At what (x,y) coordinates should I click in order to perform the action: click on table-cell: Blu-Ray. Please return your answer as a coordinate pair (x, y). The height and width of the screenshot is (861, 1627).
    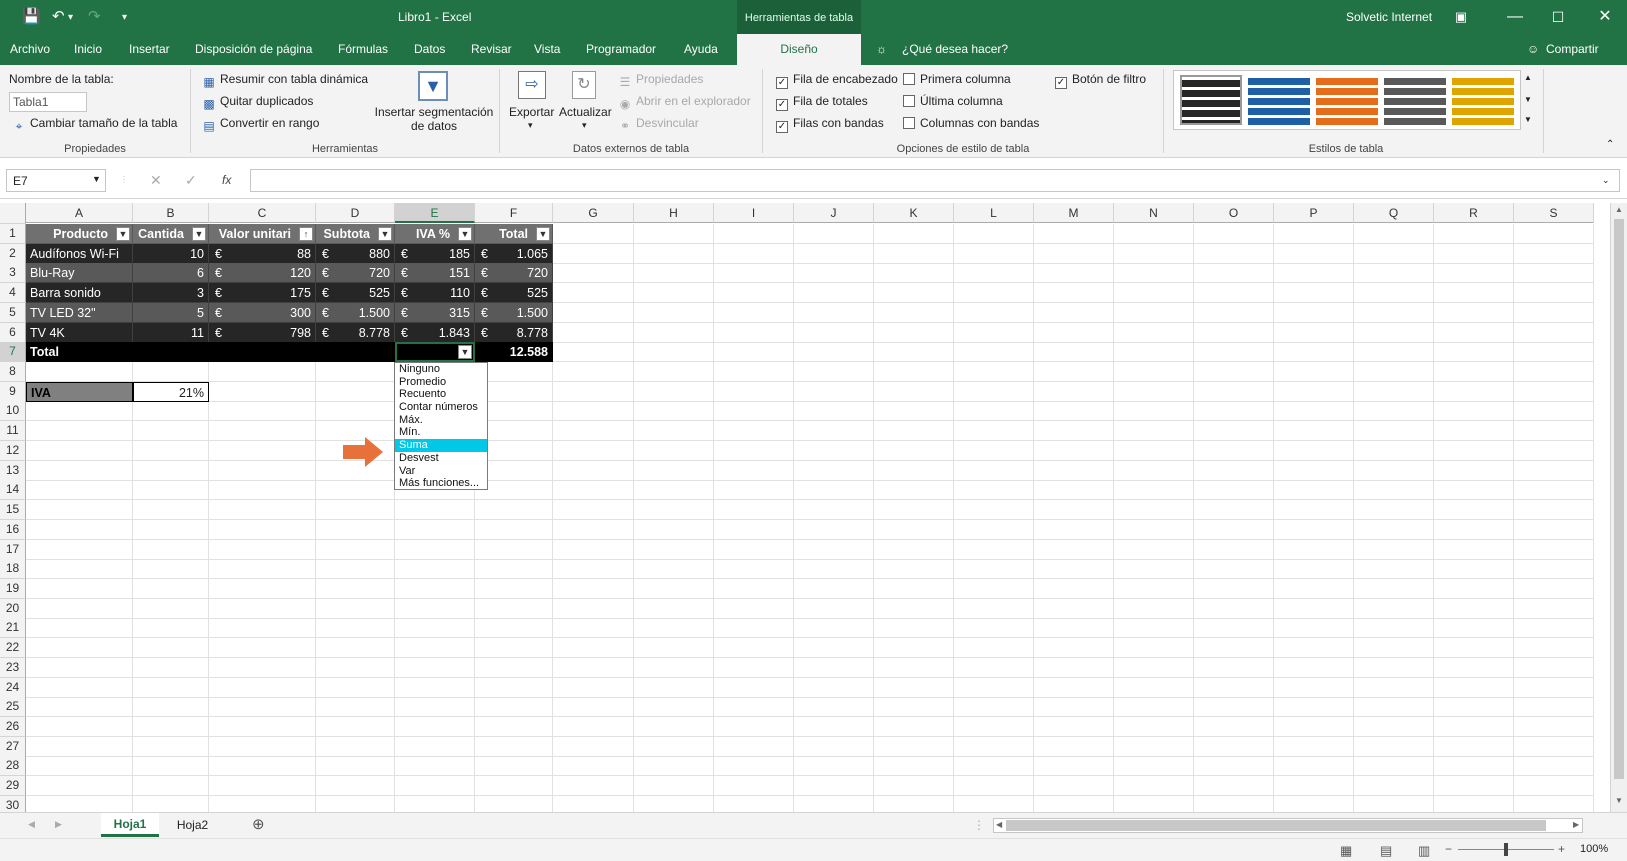
    Looking at the image, I should click on (79, 273).